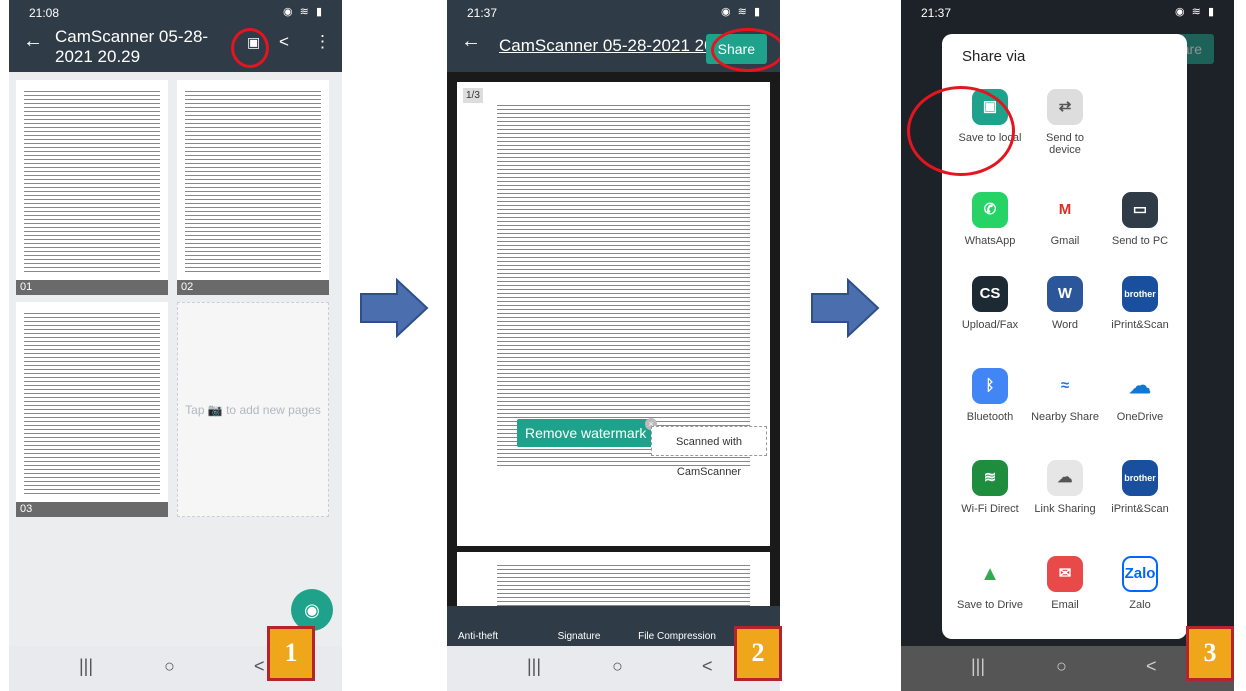 The height and width of the screenshot is (691, 1246). Describe the element at coordinates (1065, 509) in the screenshot. I see `app-label: Link Sharing` at that location.